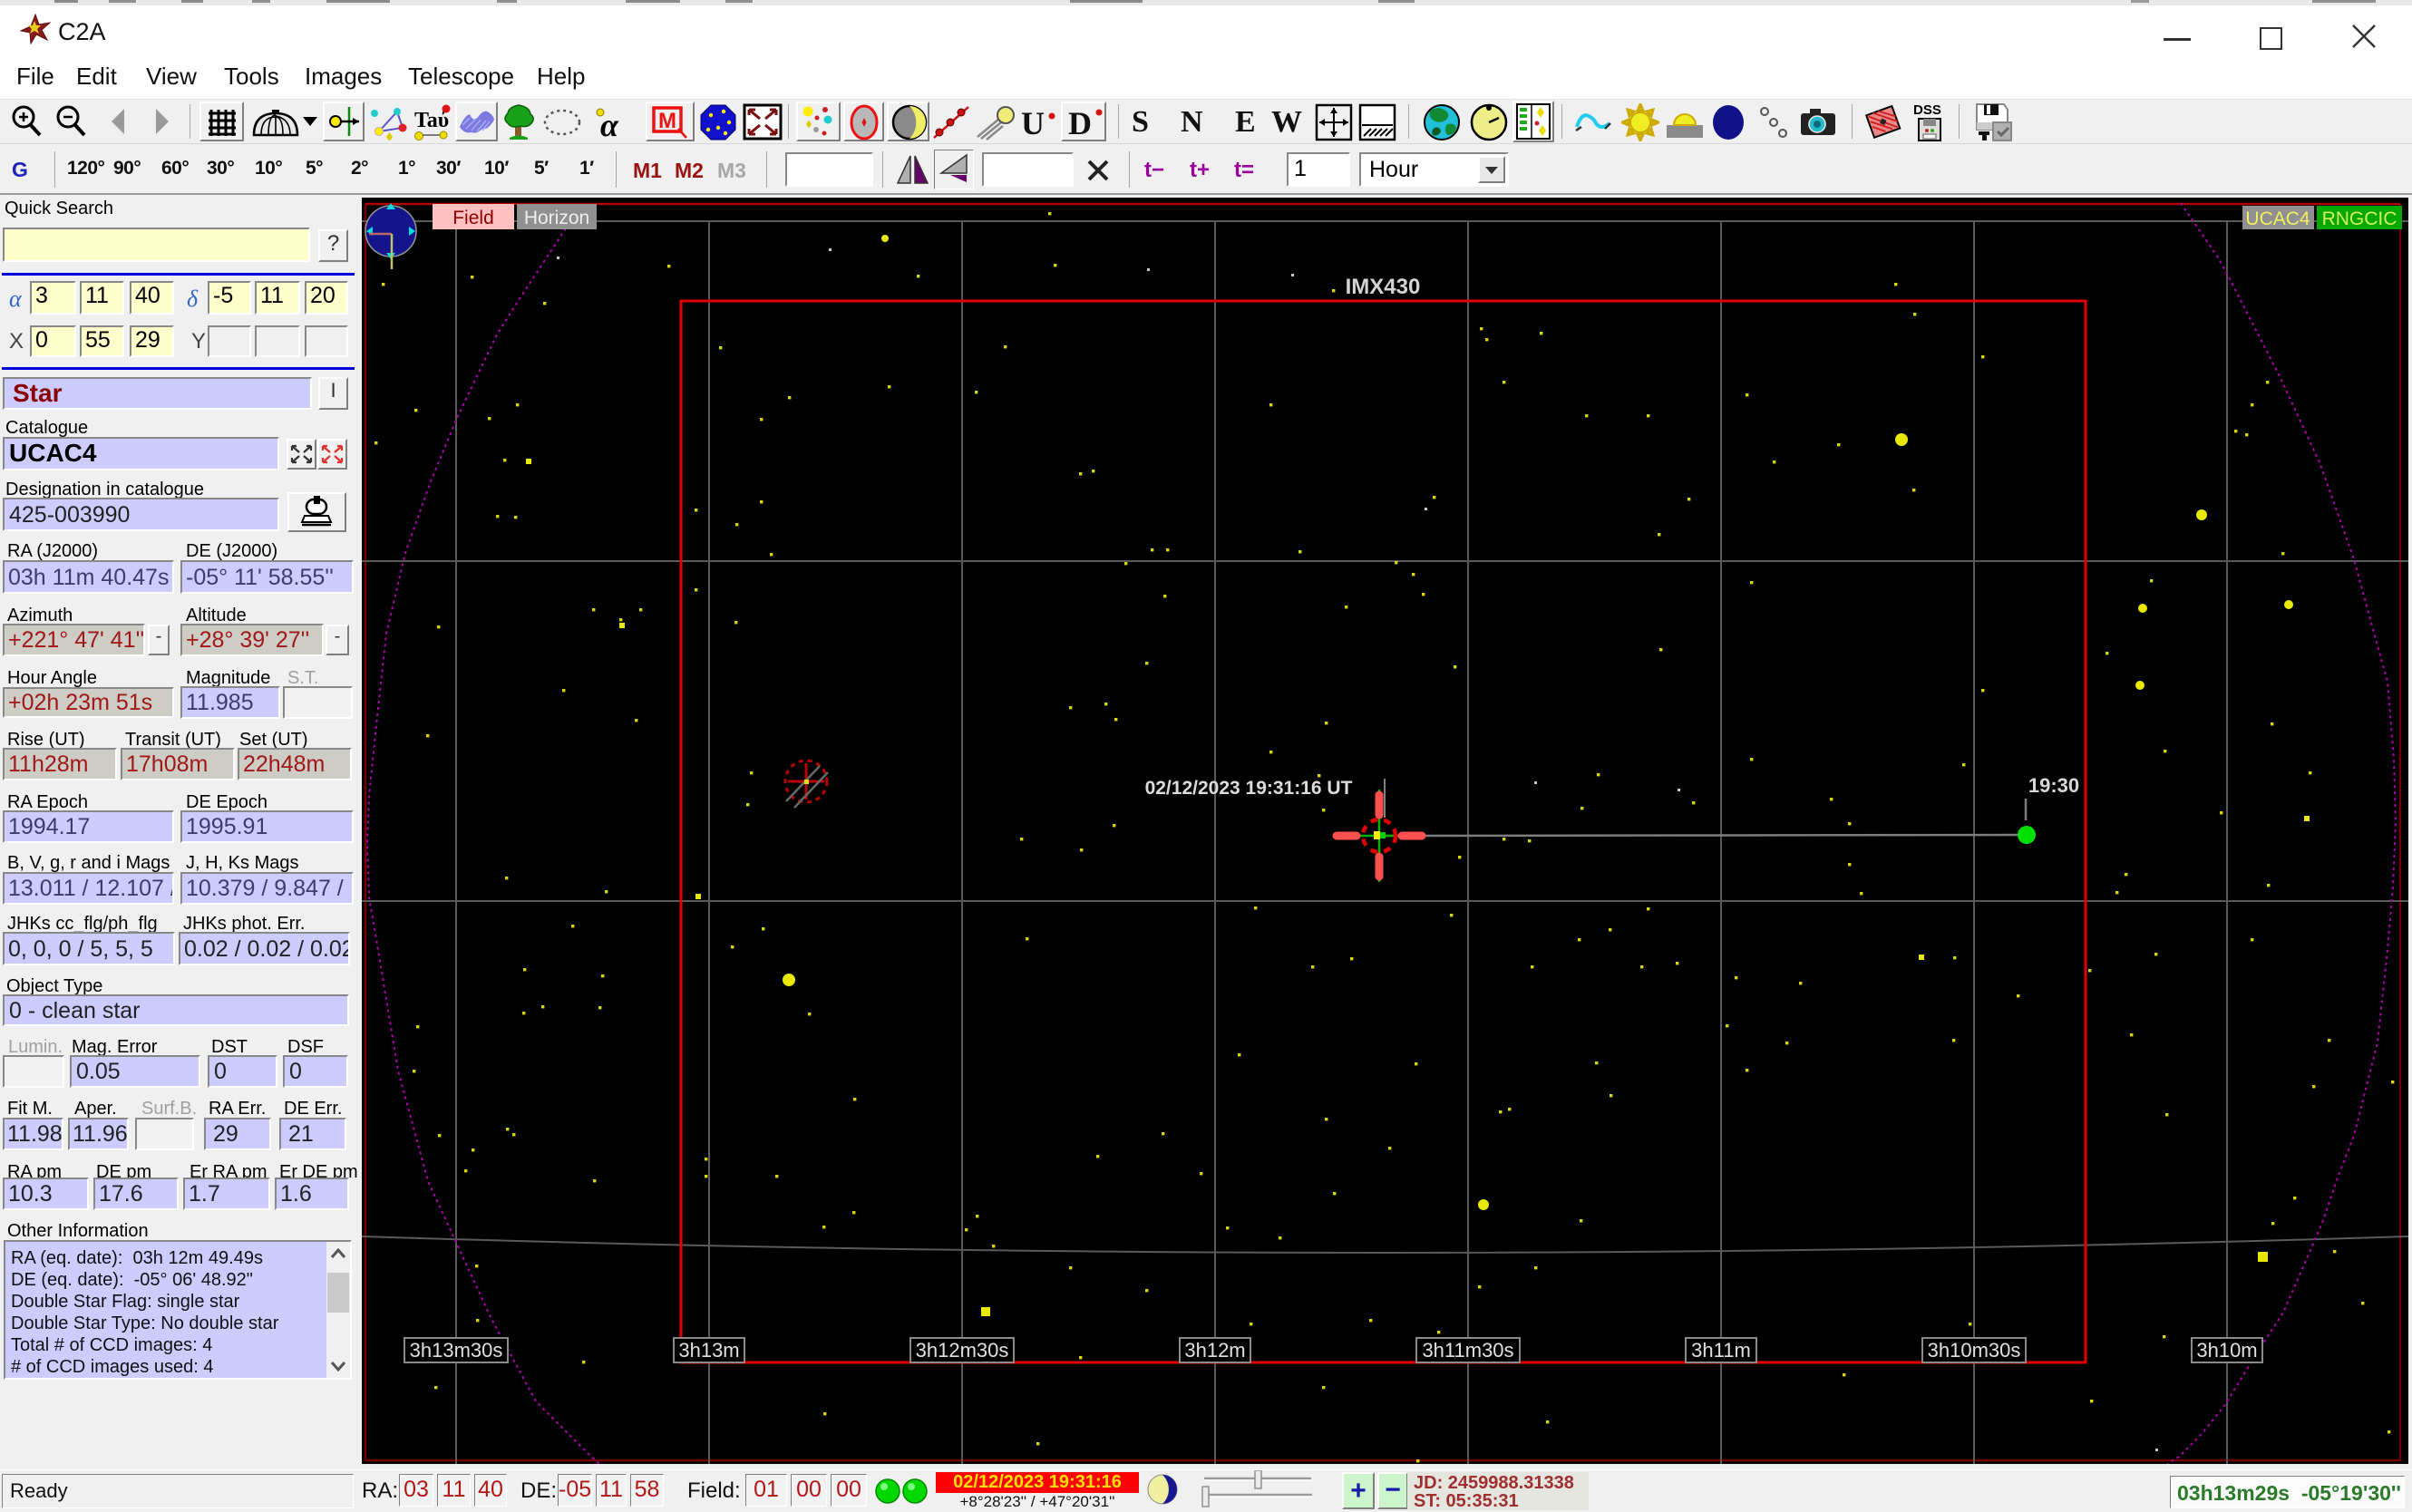  I want to click on svg-text: 3h12m, so click(1214, 1351).